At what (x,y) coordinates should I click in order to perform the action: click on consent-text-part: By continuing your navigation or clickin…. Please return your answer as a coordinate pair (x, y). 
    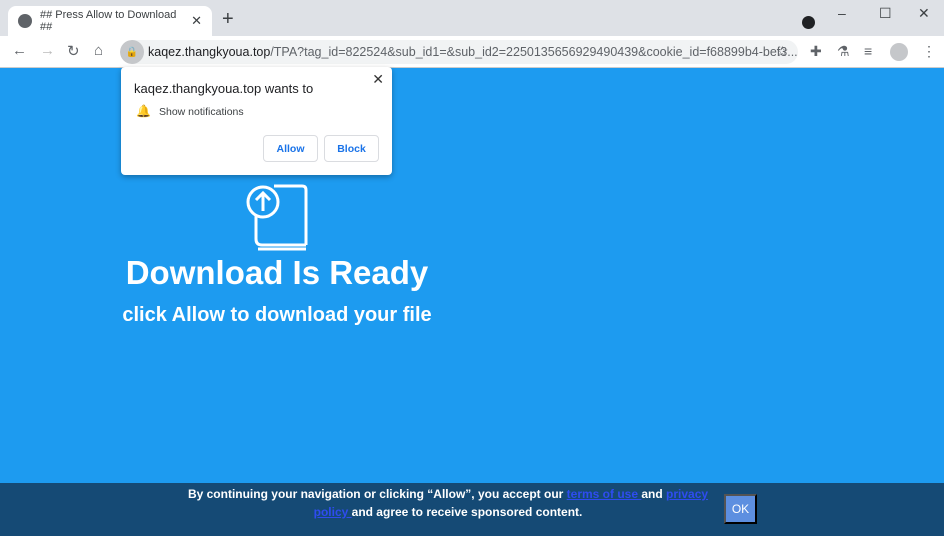
    Looking at the image, I should click on (377, 494).